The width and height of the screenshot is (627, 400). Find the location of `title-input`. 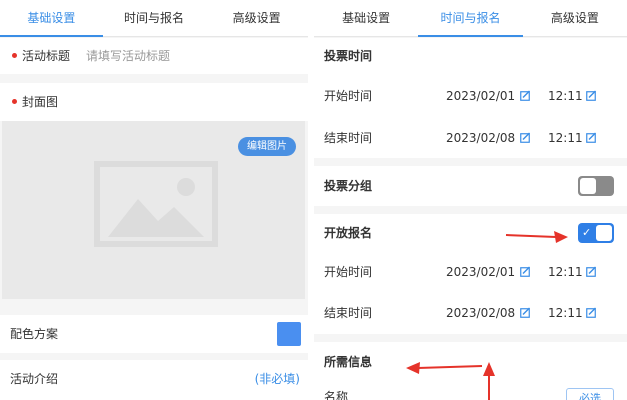

title-input is located at coordinates (186, 56).